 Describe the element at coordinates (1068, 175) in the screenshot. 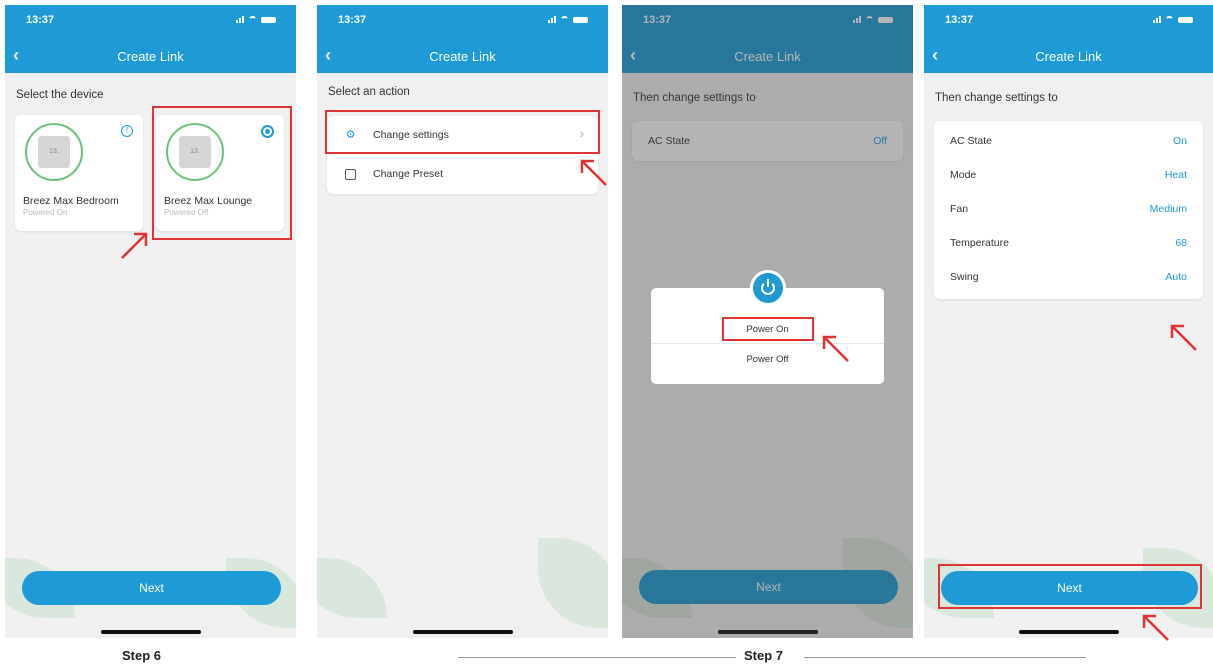

I see `setting-row-mode: Mode Heat` at that location.